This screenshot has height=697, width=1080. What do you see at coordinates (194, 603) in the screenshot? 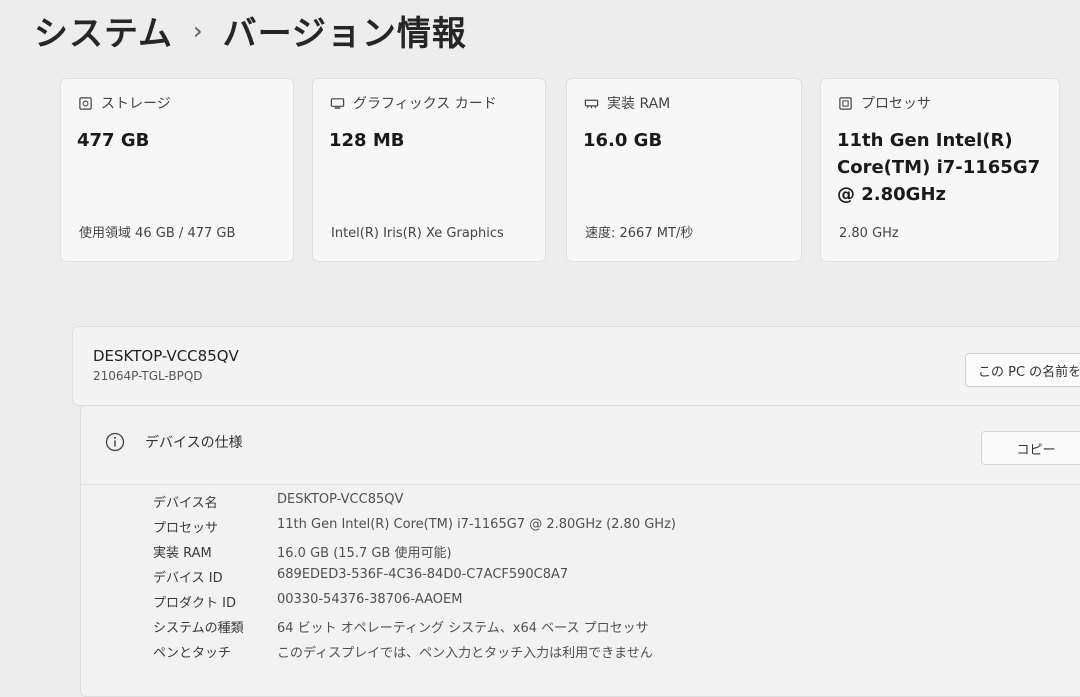
I see `spec-label: プロダクト ID` at bounding box center [194, 603].